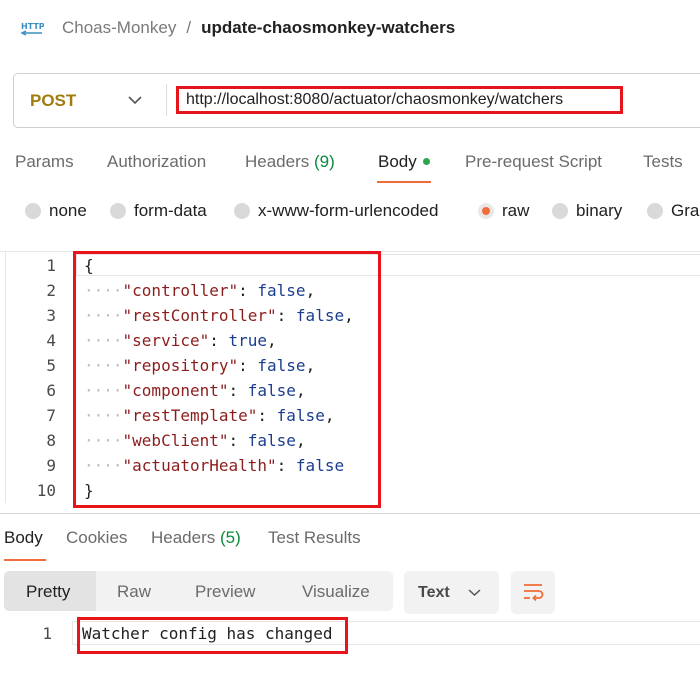  What do you see at coordinates (230, 537) in the screenshot?
I see `response-headers-count: (5)` at bounding box center [230, 537].